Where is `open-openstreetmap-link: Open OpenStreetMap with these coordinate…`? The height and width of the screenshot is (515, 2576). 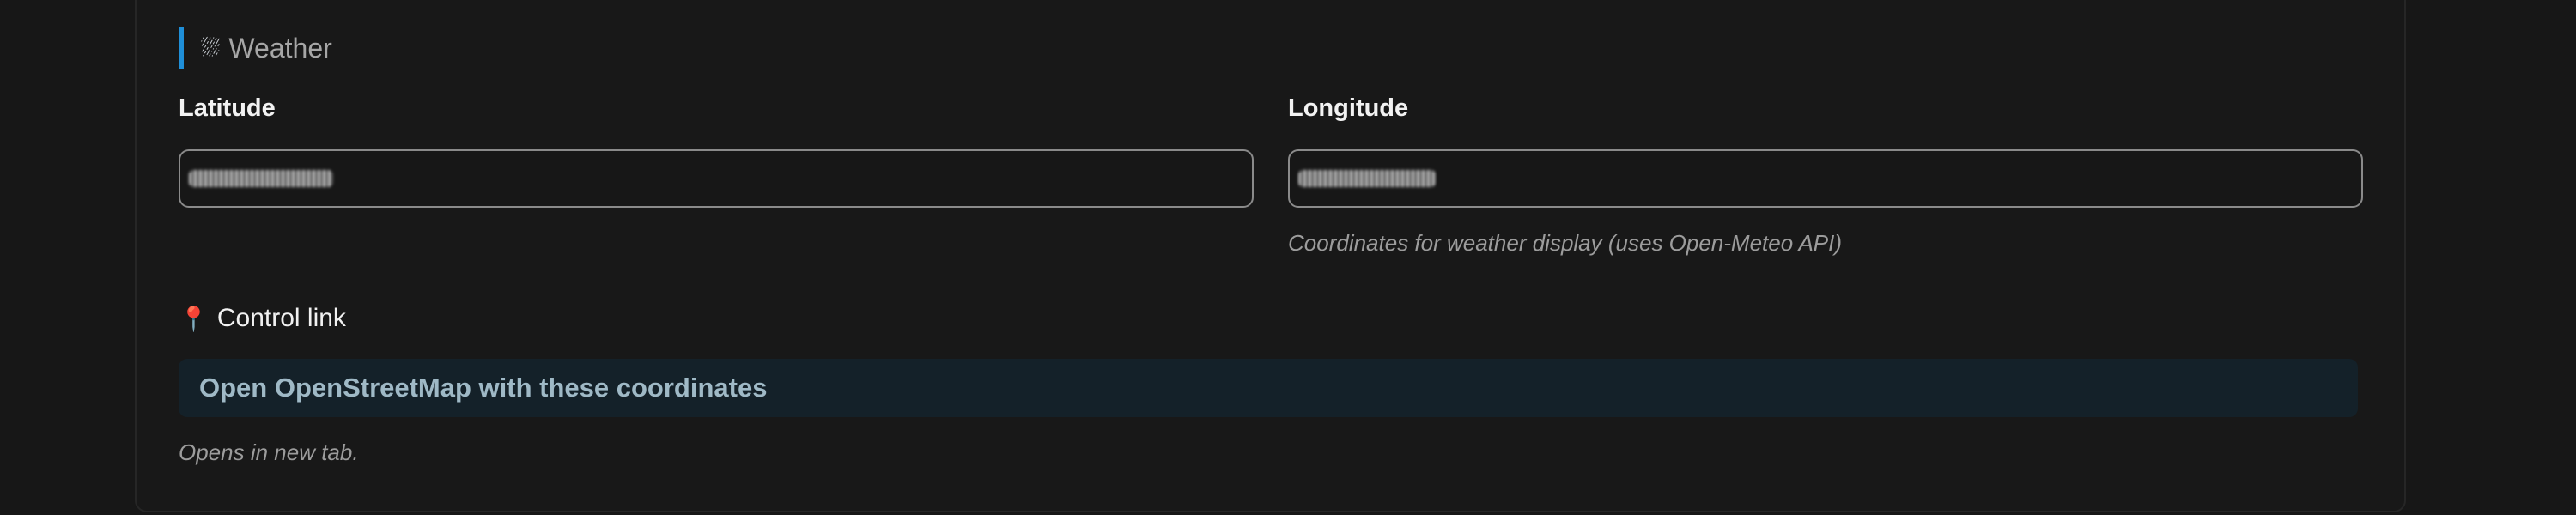 open-openstreetmap-link: Open OpenStreetMap with these coordinate… is located at coordinates (1268, 388).